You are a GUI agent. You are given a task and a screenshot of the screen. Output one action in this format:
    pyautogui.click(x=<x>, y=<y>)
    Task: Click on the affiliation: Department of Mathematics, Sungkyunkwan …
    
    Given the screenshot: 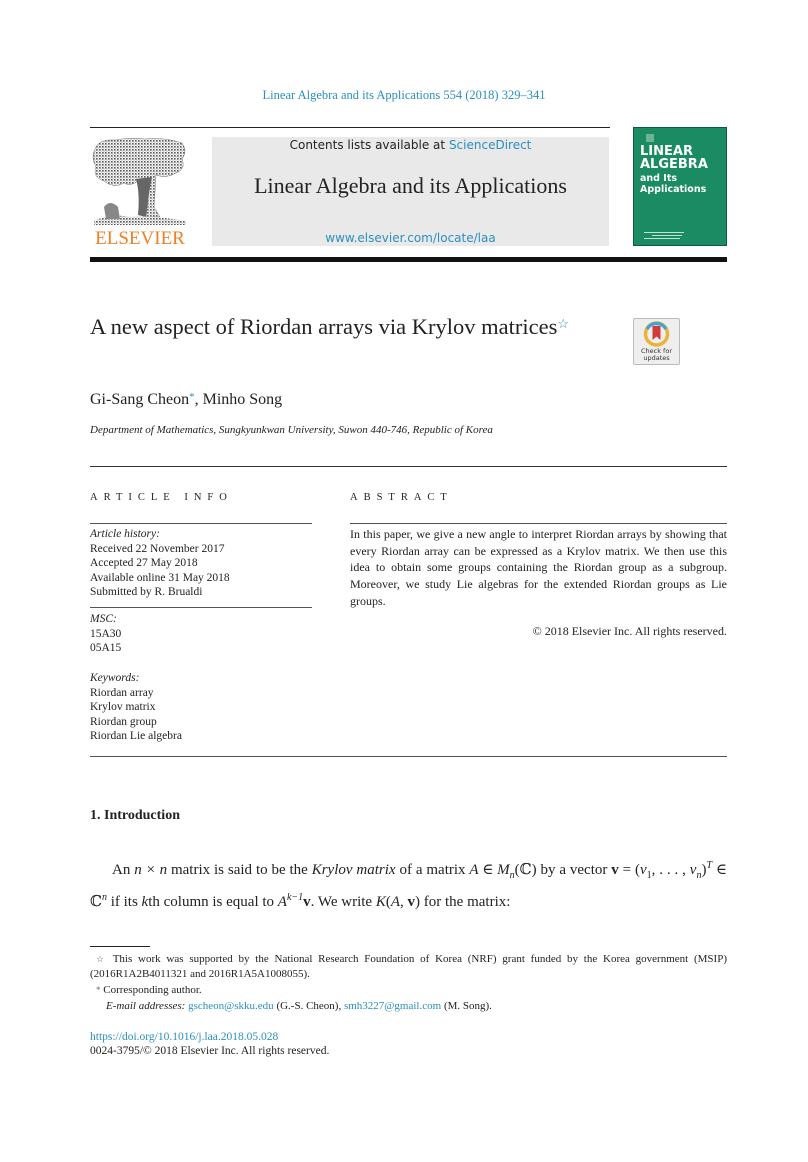 What is the action you would take?
    pyautogui.click(x=291, y=430)
    